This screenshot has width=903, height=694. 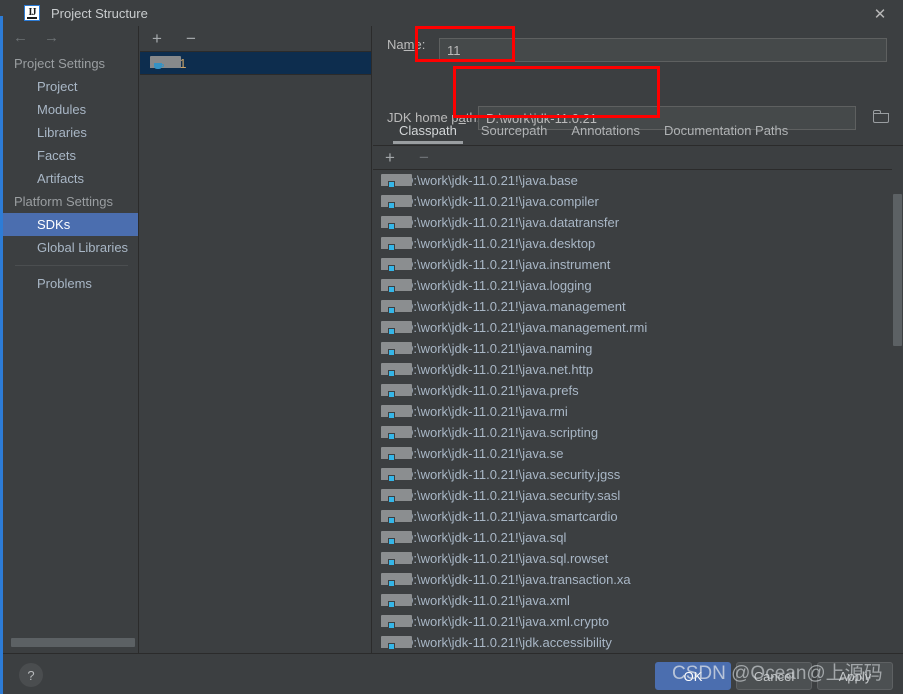 I want to click on title-bar: IJ Project Structure ✕, so click(x=453, y=13).